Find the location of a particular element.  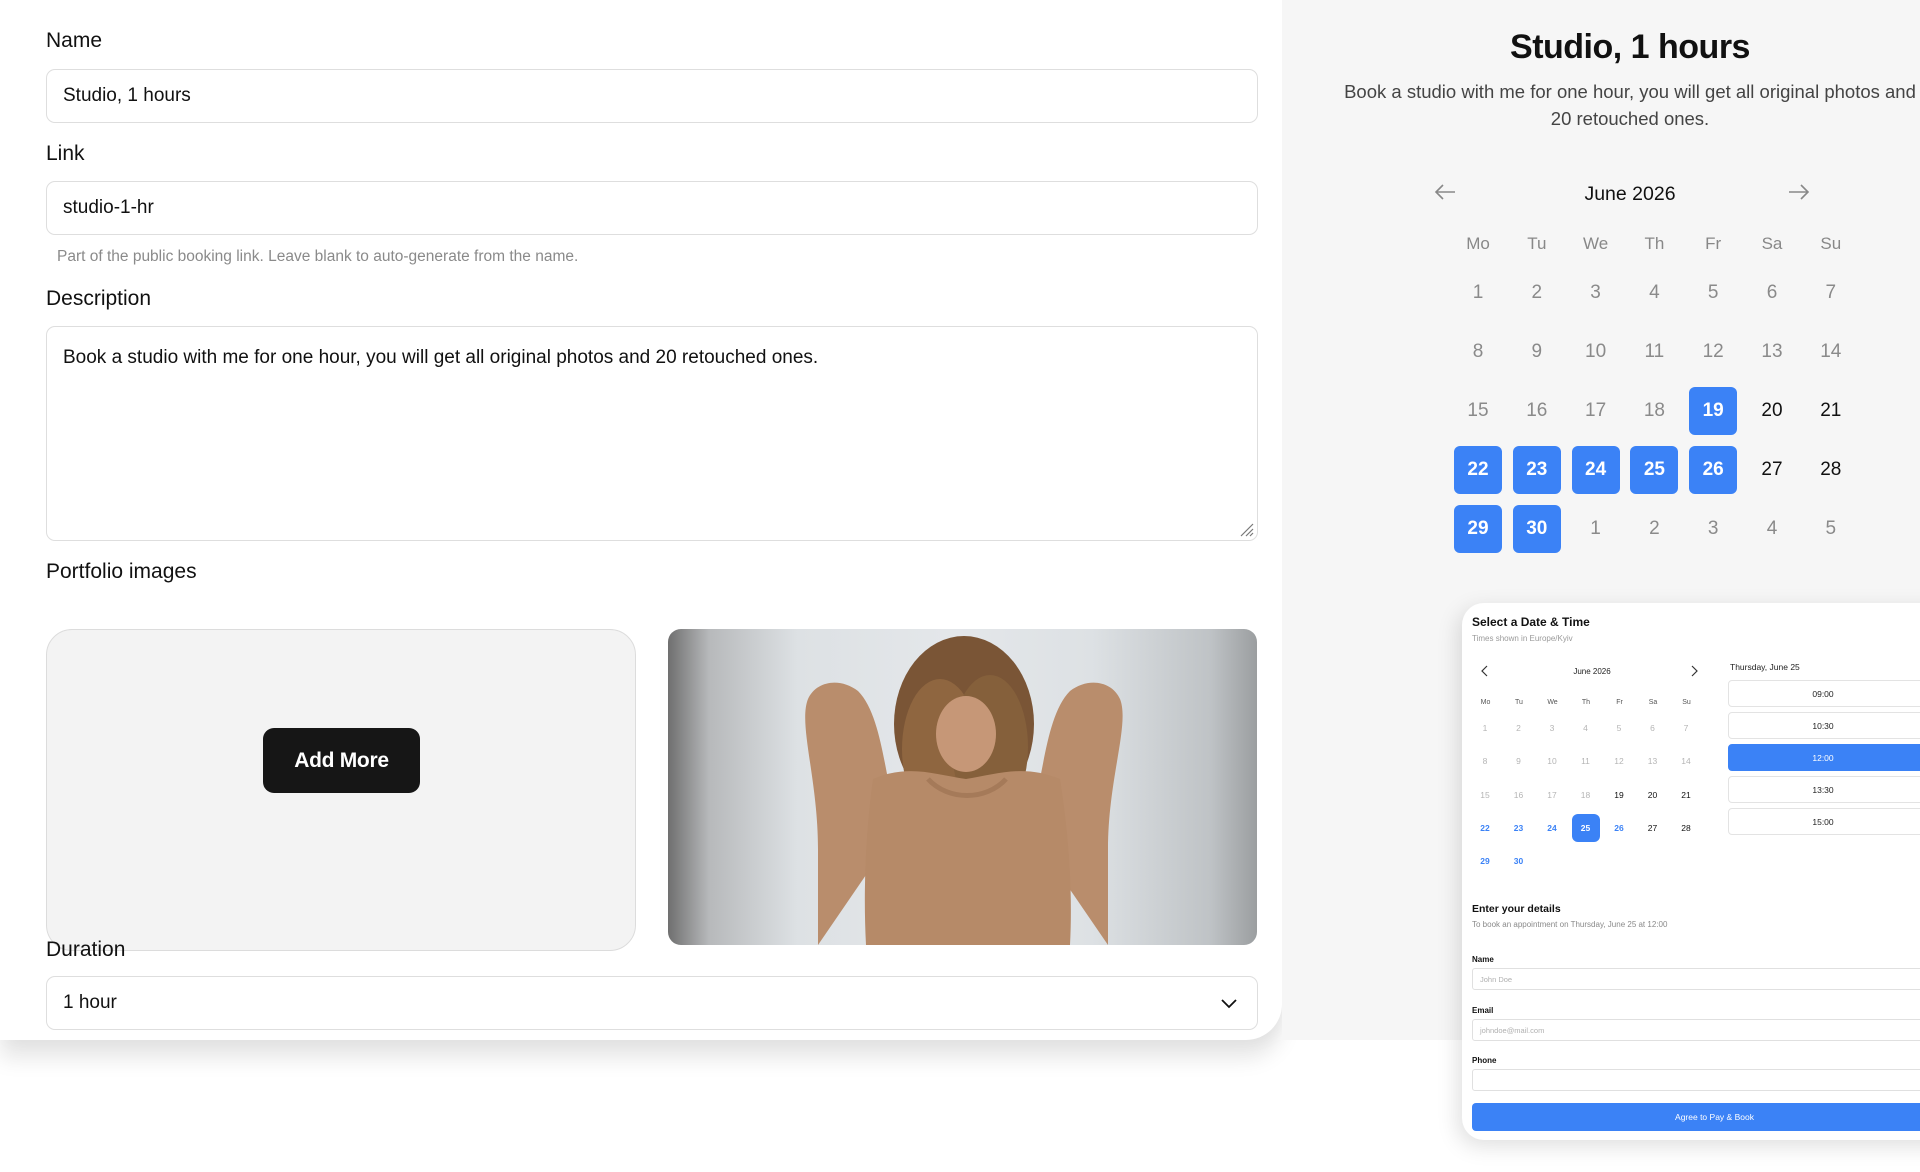

calendar-day: 23 is located at coordinates (1536, 470).